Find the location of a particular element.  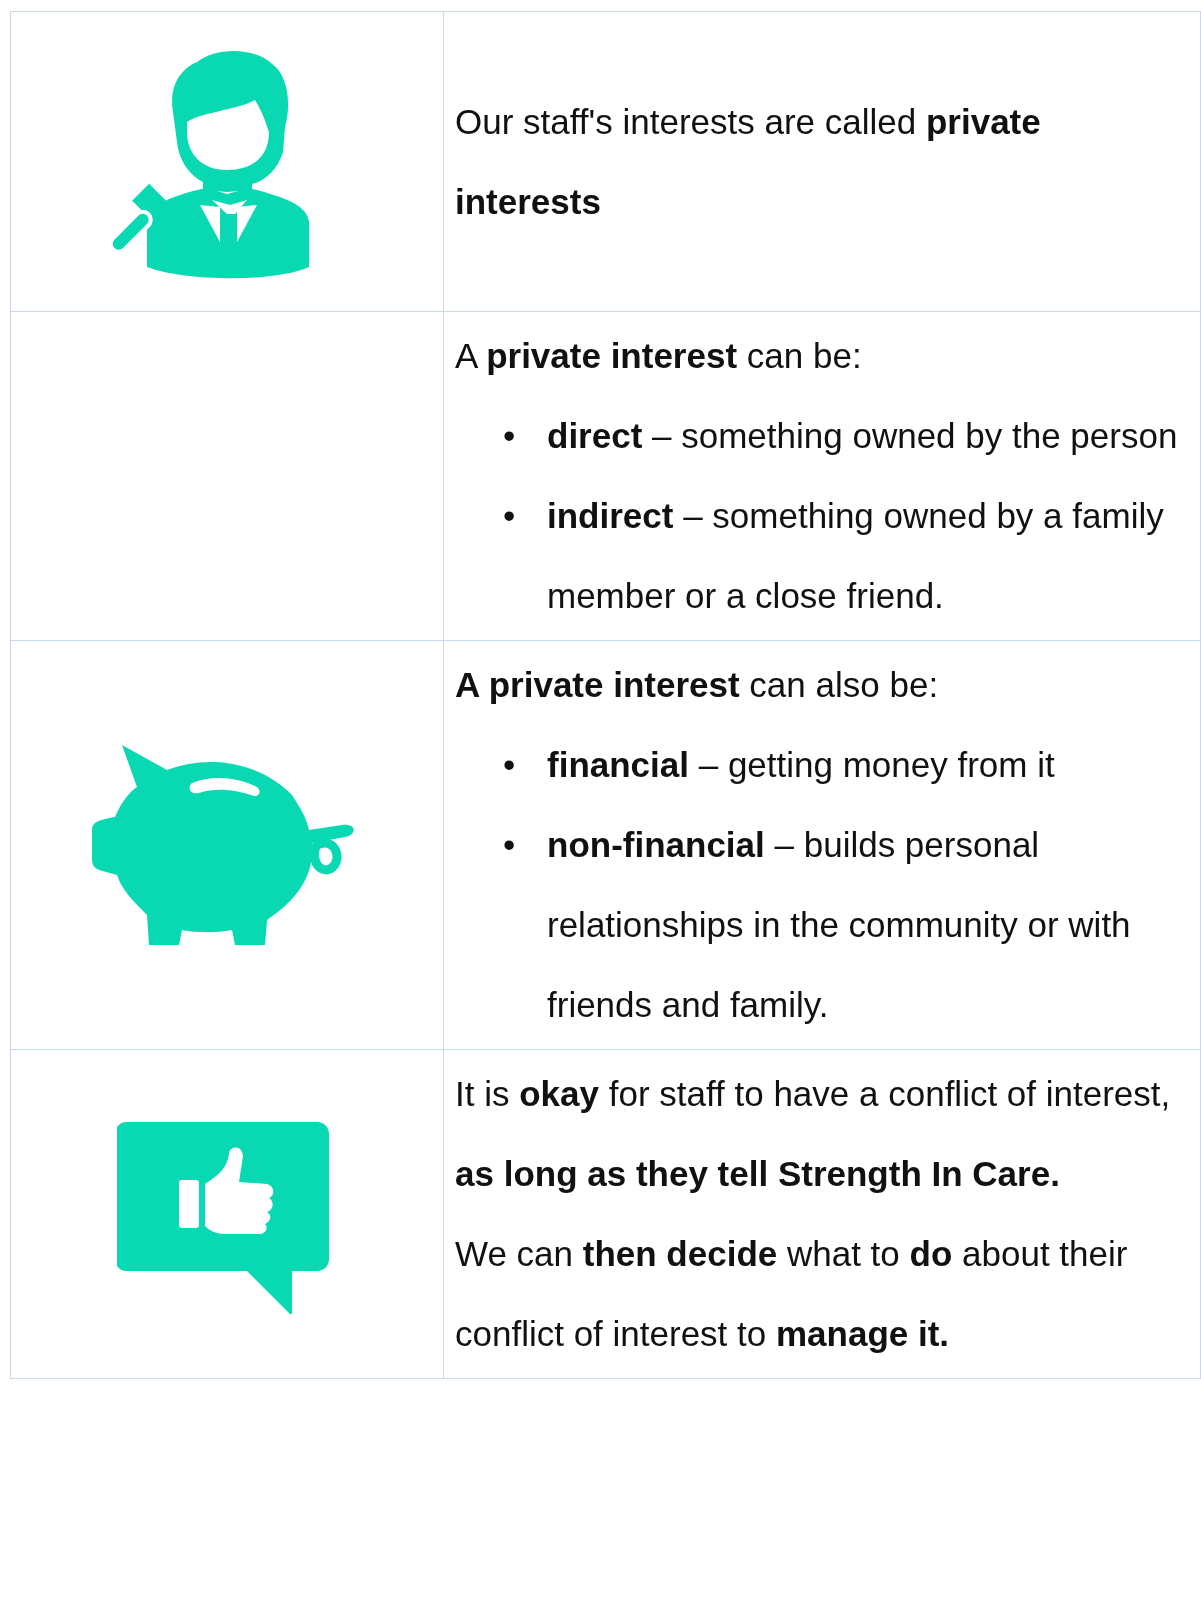

paragraph: A private interest can also be: is located at coordinates (697, 685).